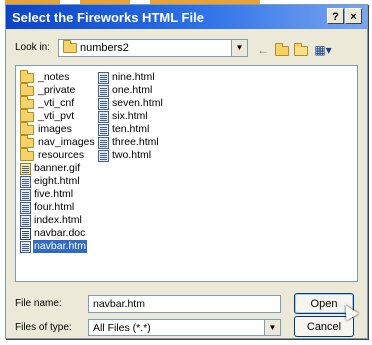 This screenshot has height=345, width=372. What do you see at coordinates (122, 327) in the screenshot?
I see `file-type-value: All Files (*.*)` at bounding box center [122, 327].